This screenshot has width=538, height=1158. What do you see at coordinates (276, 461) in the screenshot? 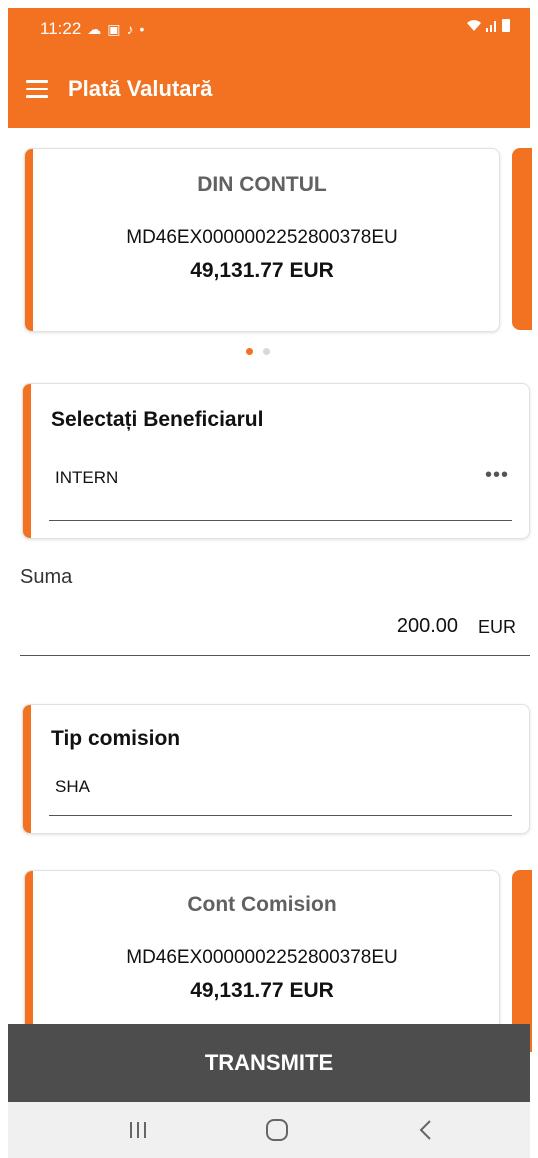
I see `beneficiary-card: Selectați Beneficiarul INTERN •••` at bounding box center [276, 461].